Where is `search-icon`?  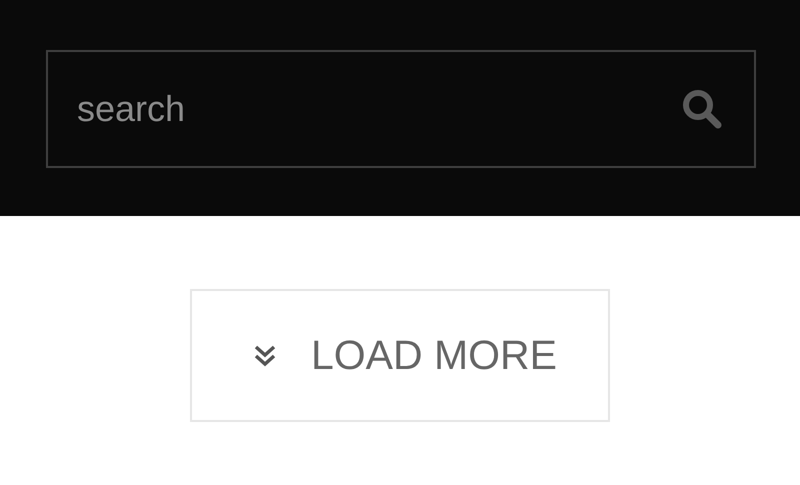
search-icon is located at coordinates (702, 109).